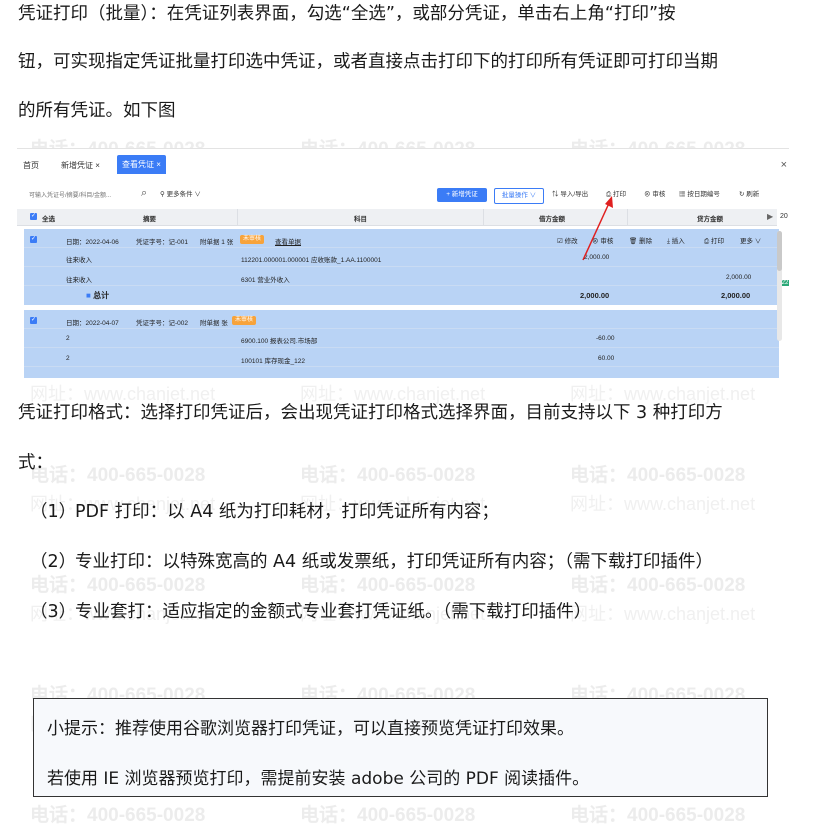 The width and height of the screenshot is (826, 827). What do you see at coordinates (347, 14) in the screenshot?
I see `intro-paragraph-line: 凭证打印（批量）：在凭证列表界面，勾选“全选”，或部分凭证，单击右上角“打印”按` at bounding box center [347, 14].